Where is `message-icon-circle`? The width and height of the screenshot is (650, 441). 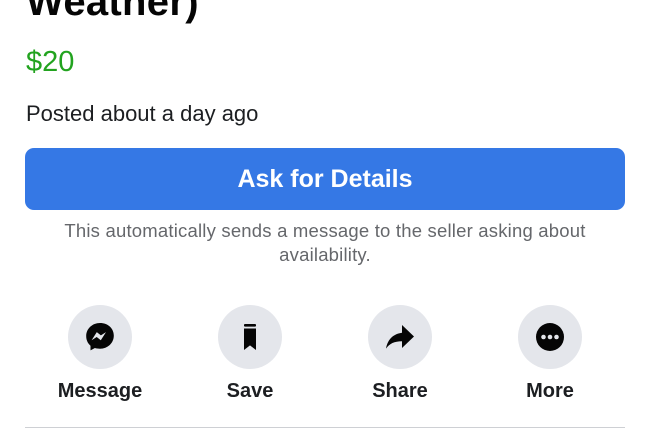 message-icon-circle is located at coordinates (100, 337).